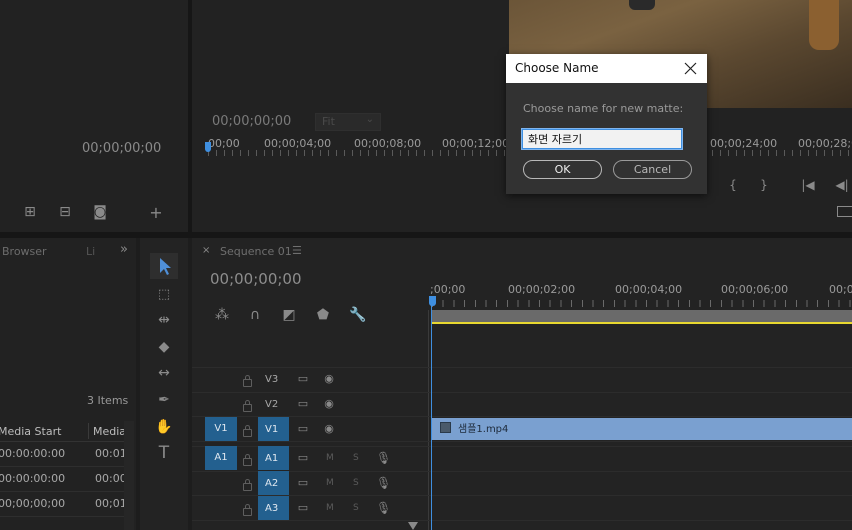  What do you see at coordinates (208, 147) in the screenshot?
I see `program-playhead` at bounding box center [208, 147].